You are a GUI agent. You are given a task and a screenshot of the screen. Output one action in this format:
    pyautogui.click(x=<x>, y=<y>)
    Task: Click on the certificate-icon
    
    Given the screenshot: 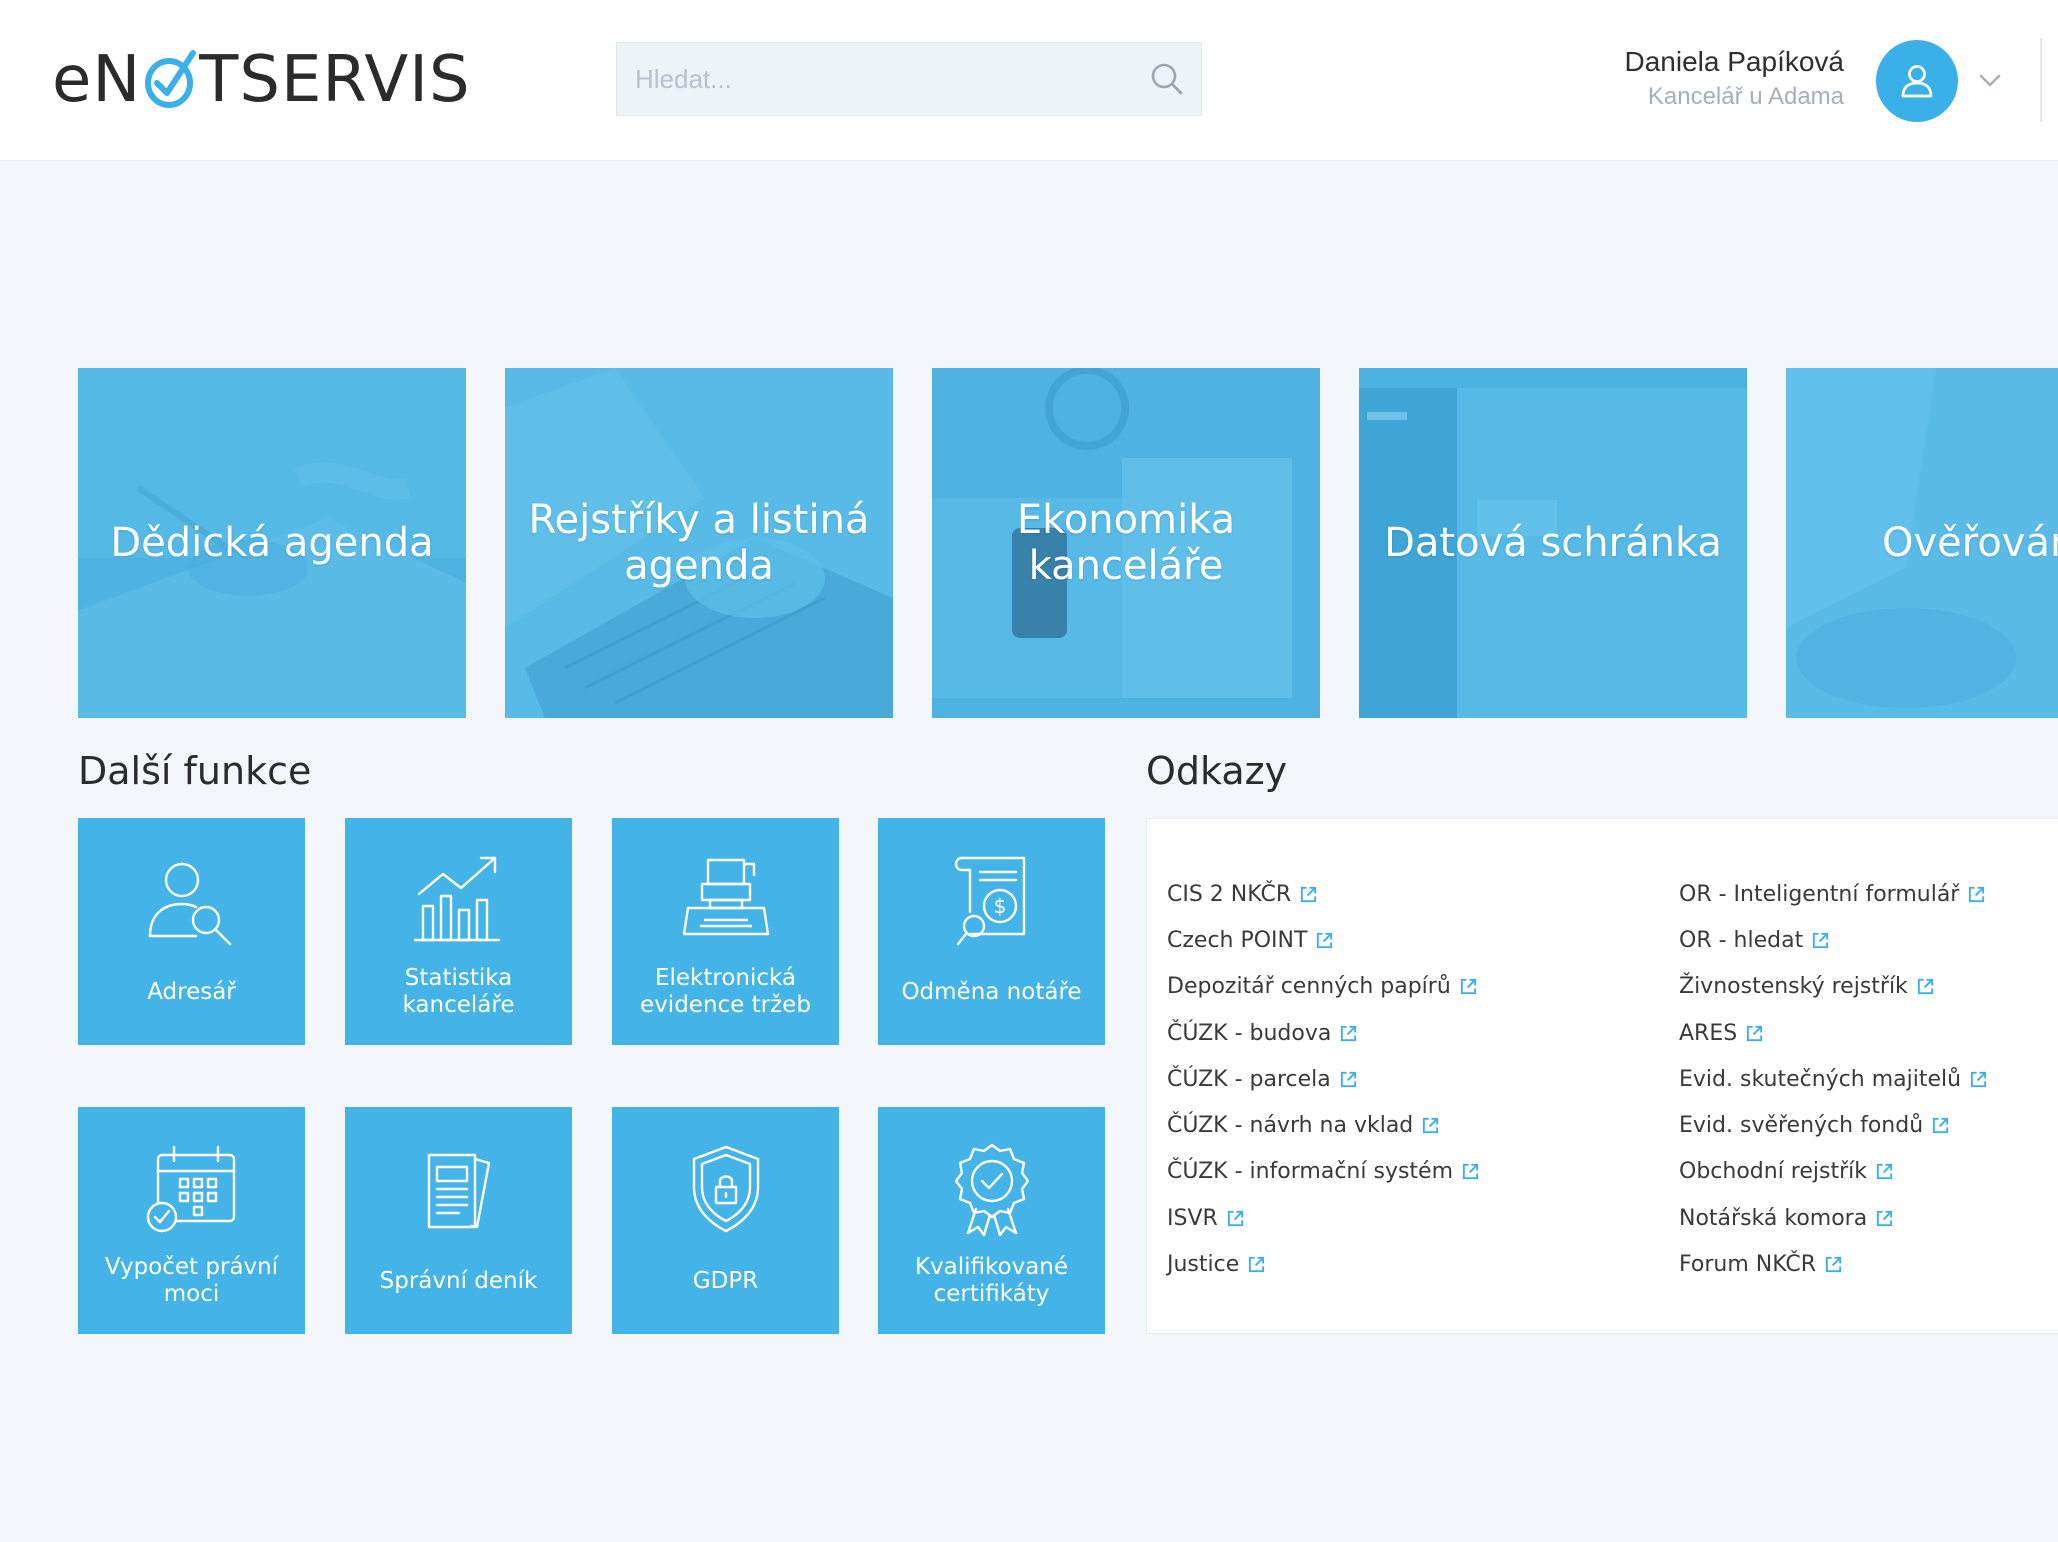 What is the action you would take?
    pyautogui.click(x=991, y=1190)
    